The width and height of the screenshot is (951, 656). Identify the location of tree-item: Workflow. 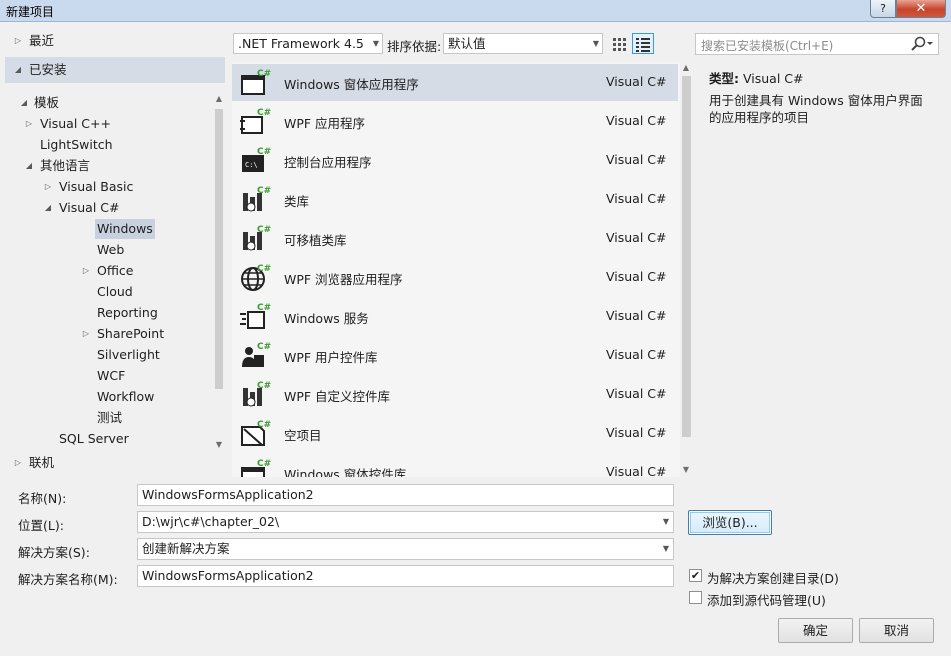
(105, 397).